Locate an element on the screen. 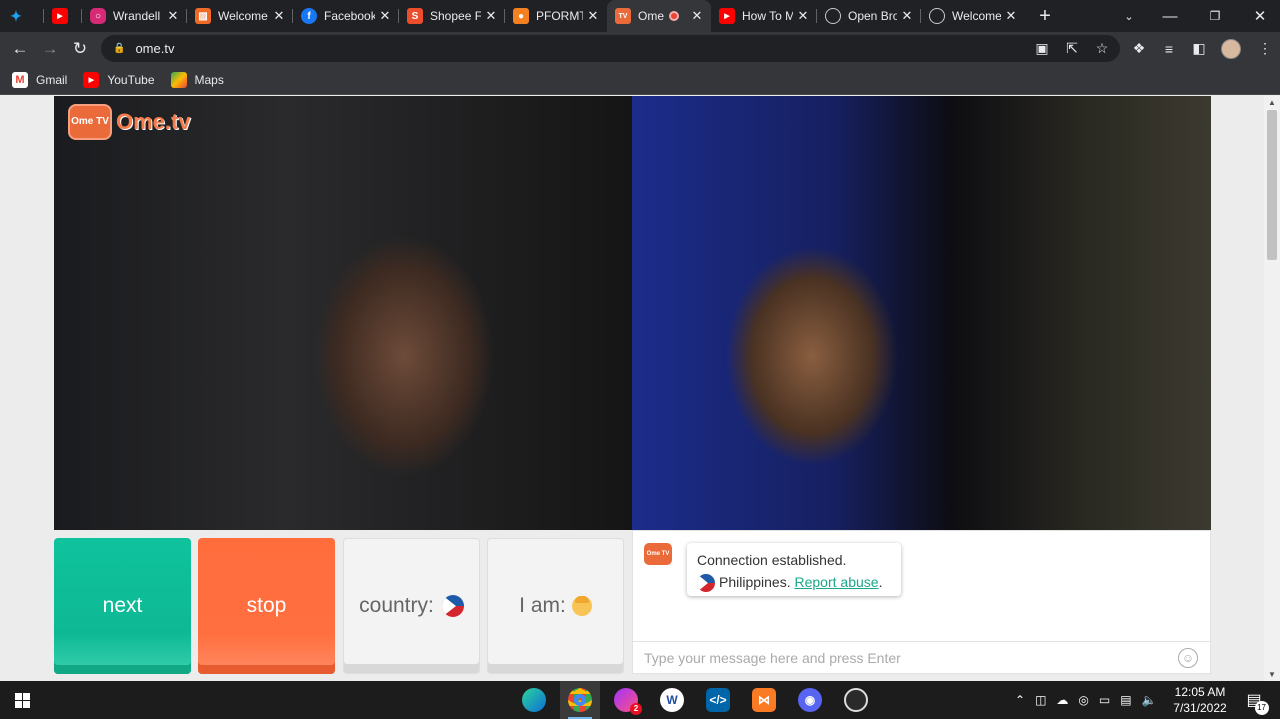 This screenshot has width=1280, height=719. forward-button: → is located at coordinates (50, 49).